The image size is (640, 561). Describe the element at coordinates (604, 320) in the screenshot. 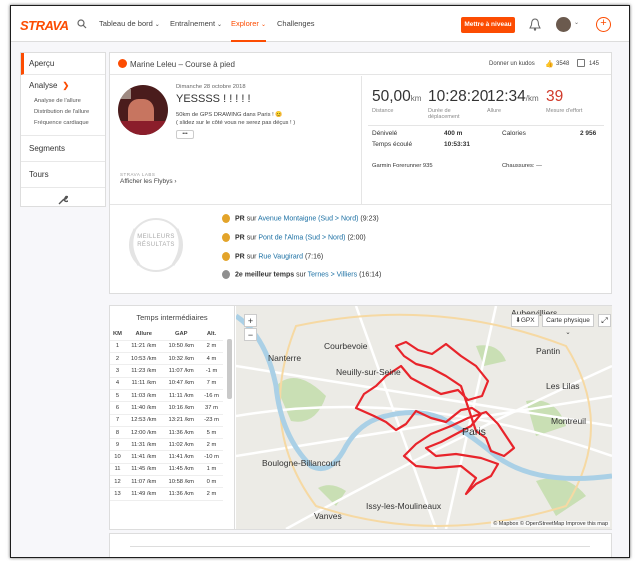

I see `fullscreen-icon: ⤢` at that location.